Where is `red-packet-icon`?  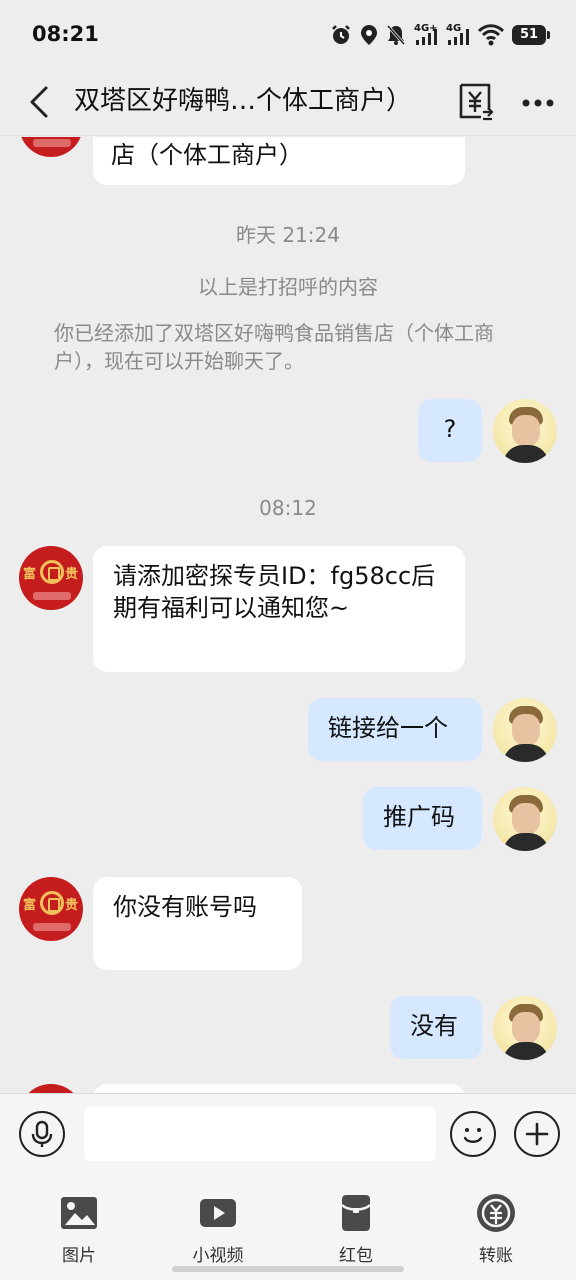
red-packet-icon is located at coordinates (356, 1213).